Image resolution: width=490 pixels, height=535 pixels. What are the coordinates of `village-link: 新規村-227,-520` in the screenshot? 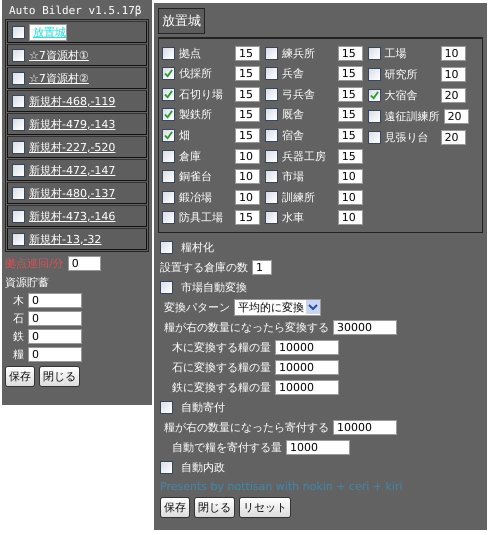 It's located at (72, 147).